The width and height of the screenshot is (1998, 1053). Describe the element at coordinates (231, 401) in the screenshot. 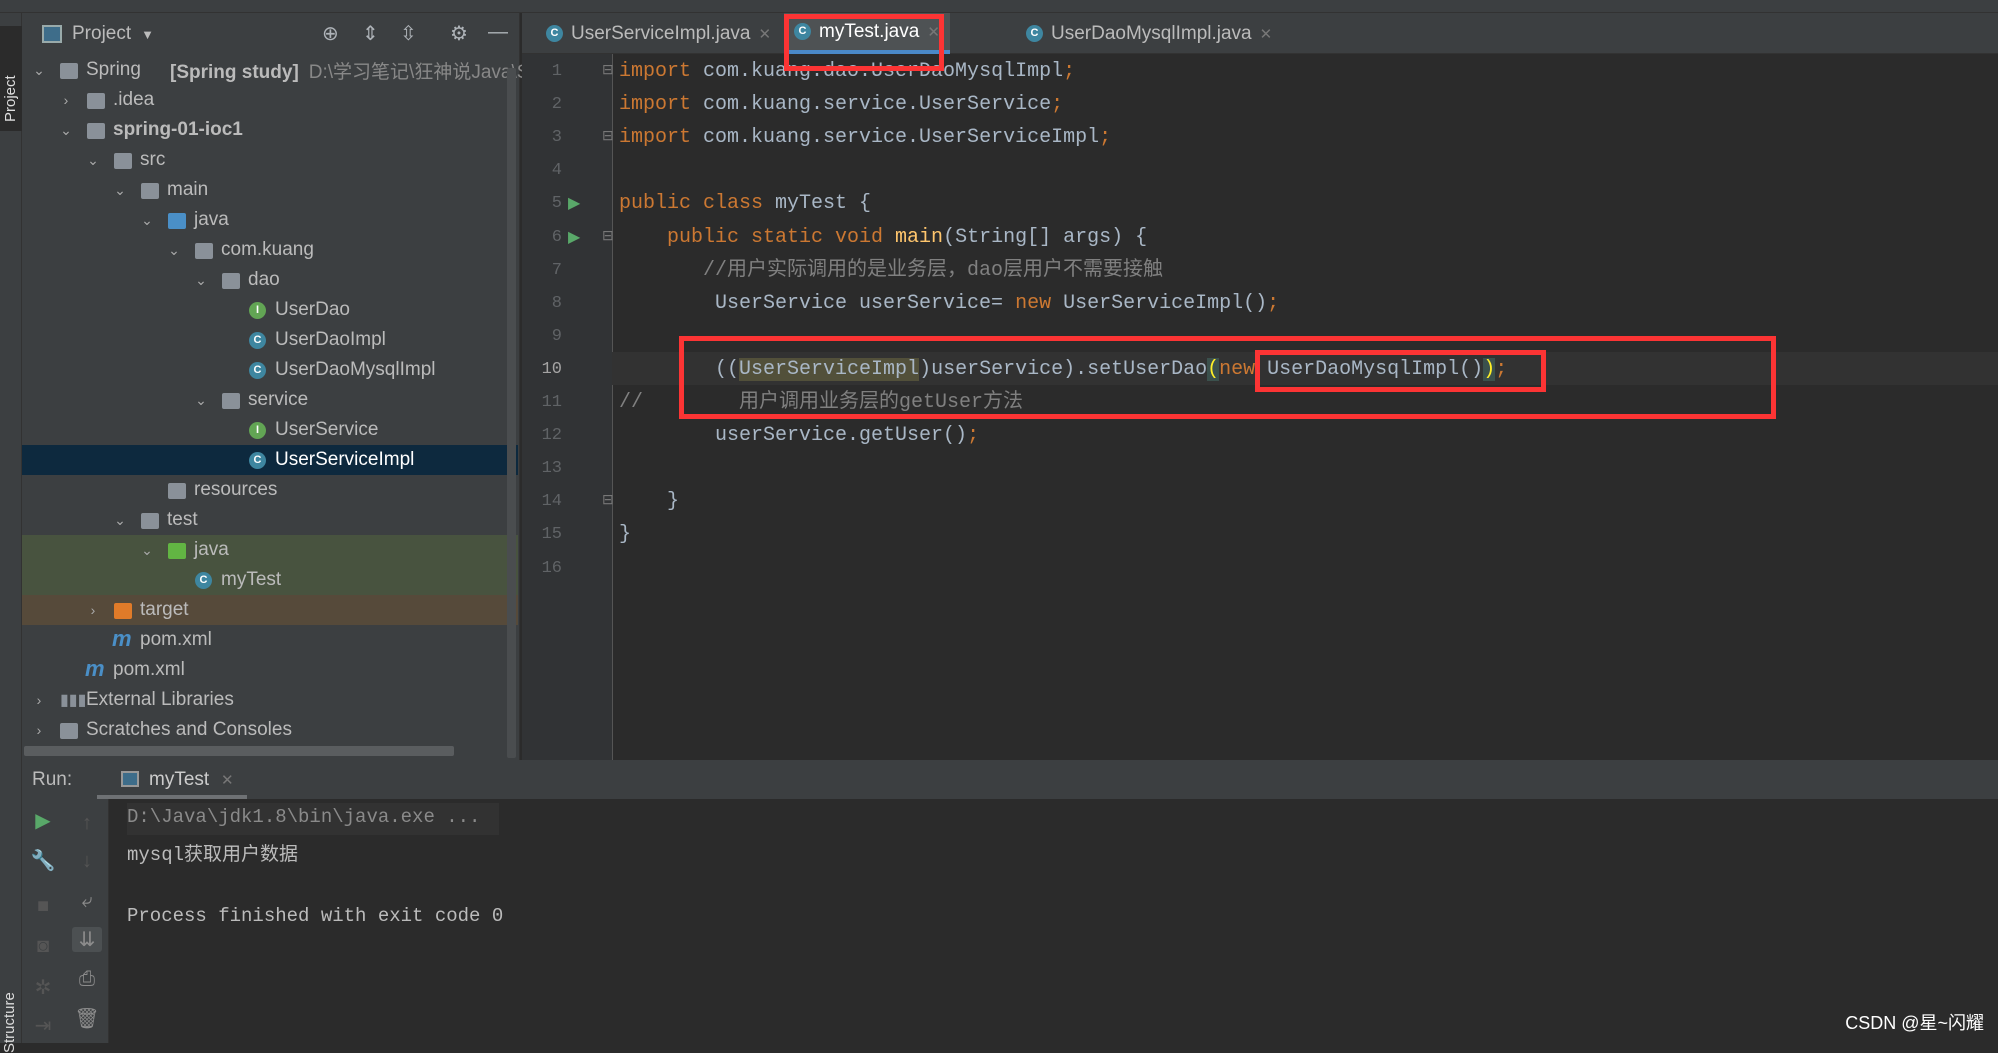

I see `package-icon` at that location.